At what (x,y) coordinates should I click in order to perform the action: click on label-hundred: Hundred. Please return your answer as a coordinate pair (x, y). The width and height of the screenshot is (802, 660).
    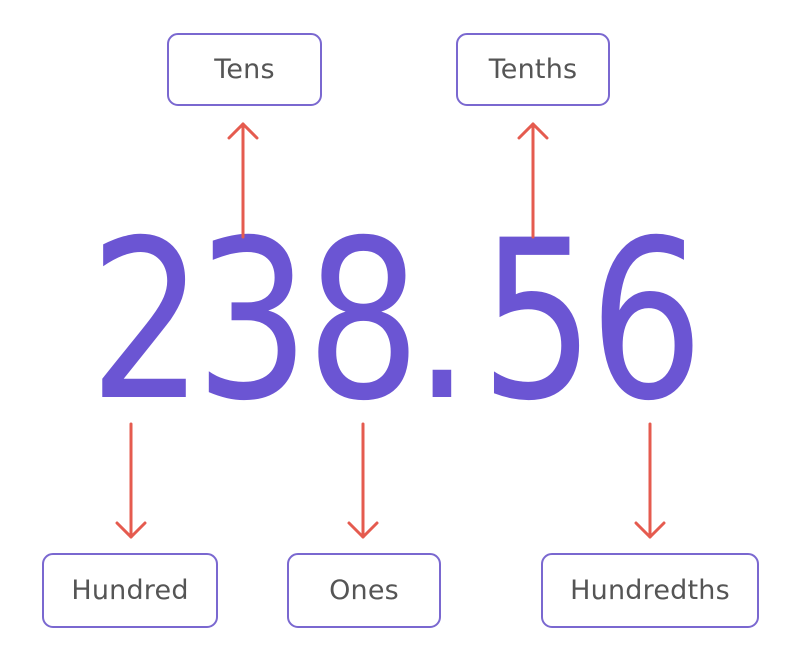
    Looking at the image, I should click on (130, 590).